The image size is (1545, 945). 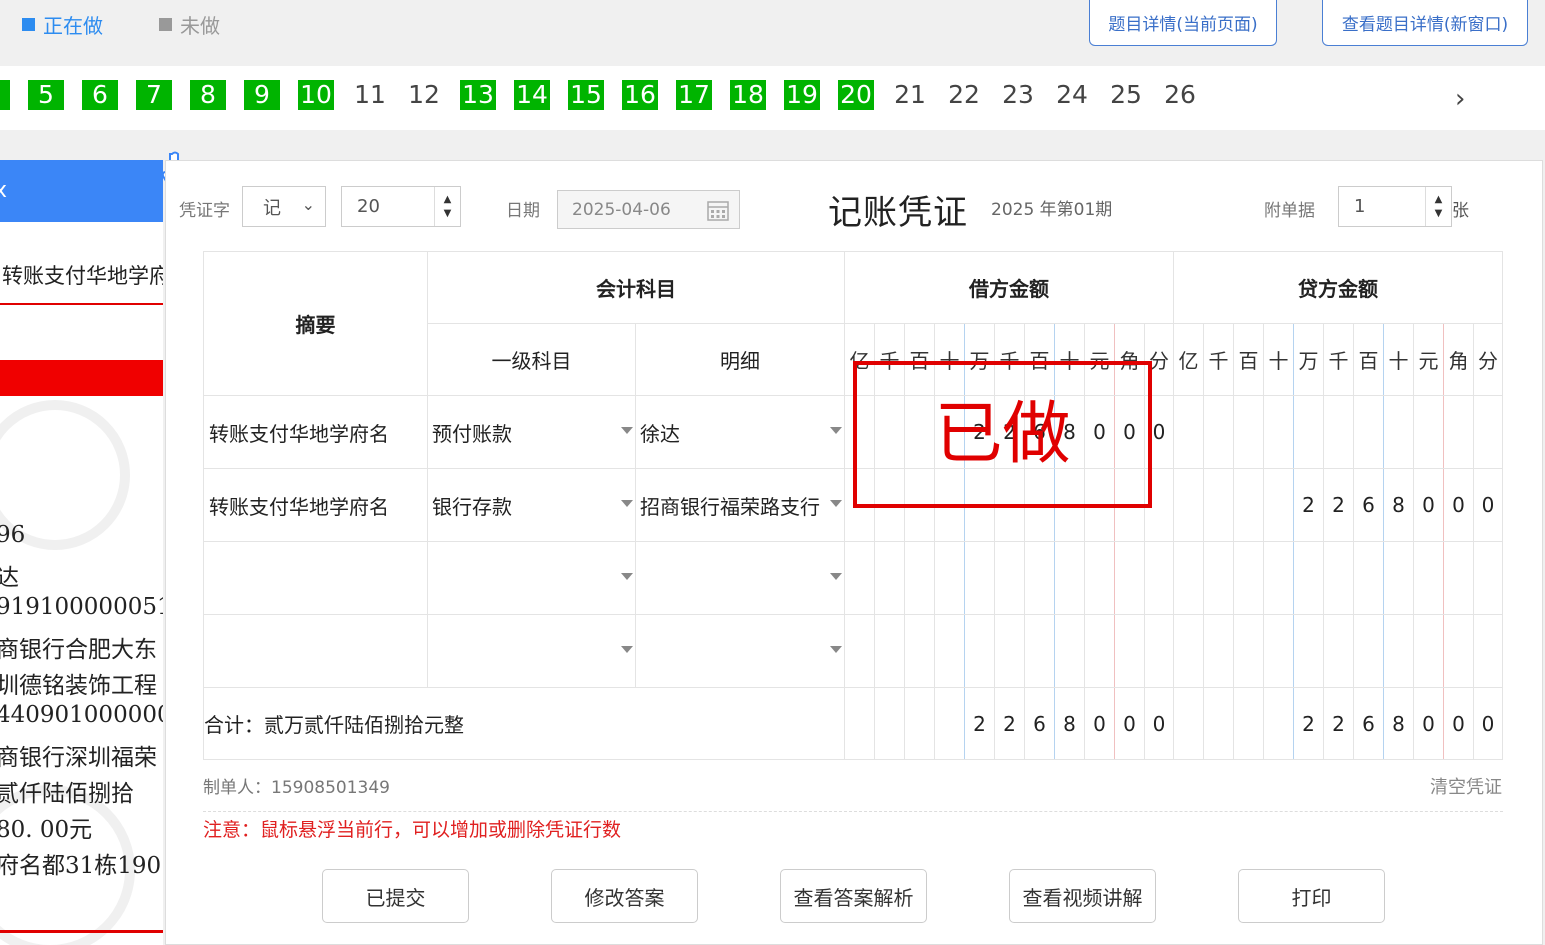 I want to click on submitted-button: 已提交, so click(x=395, y=896).